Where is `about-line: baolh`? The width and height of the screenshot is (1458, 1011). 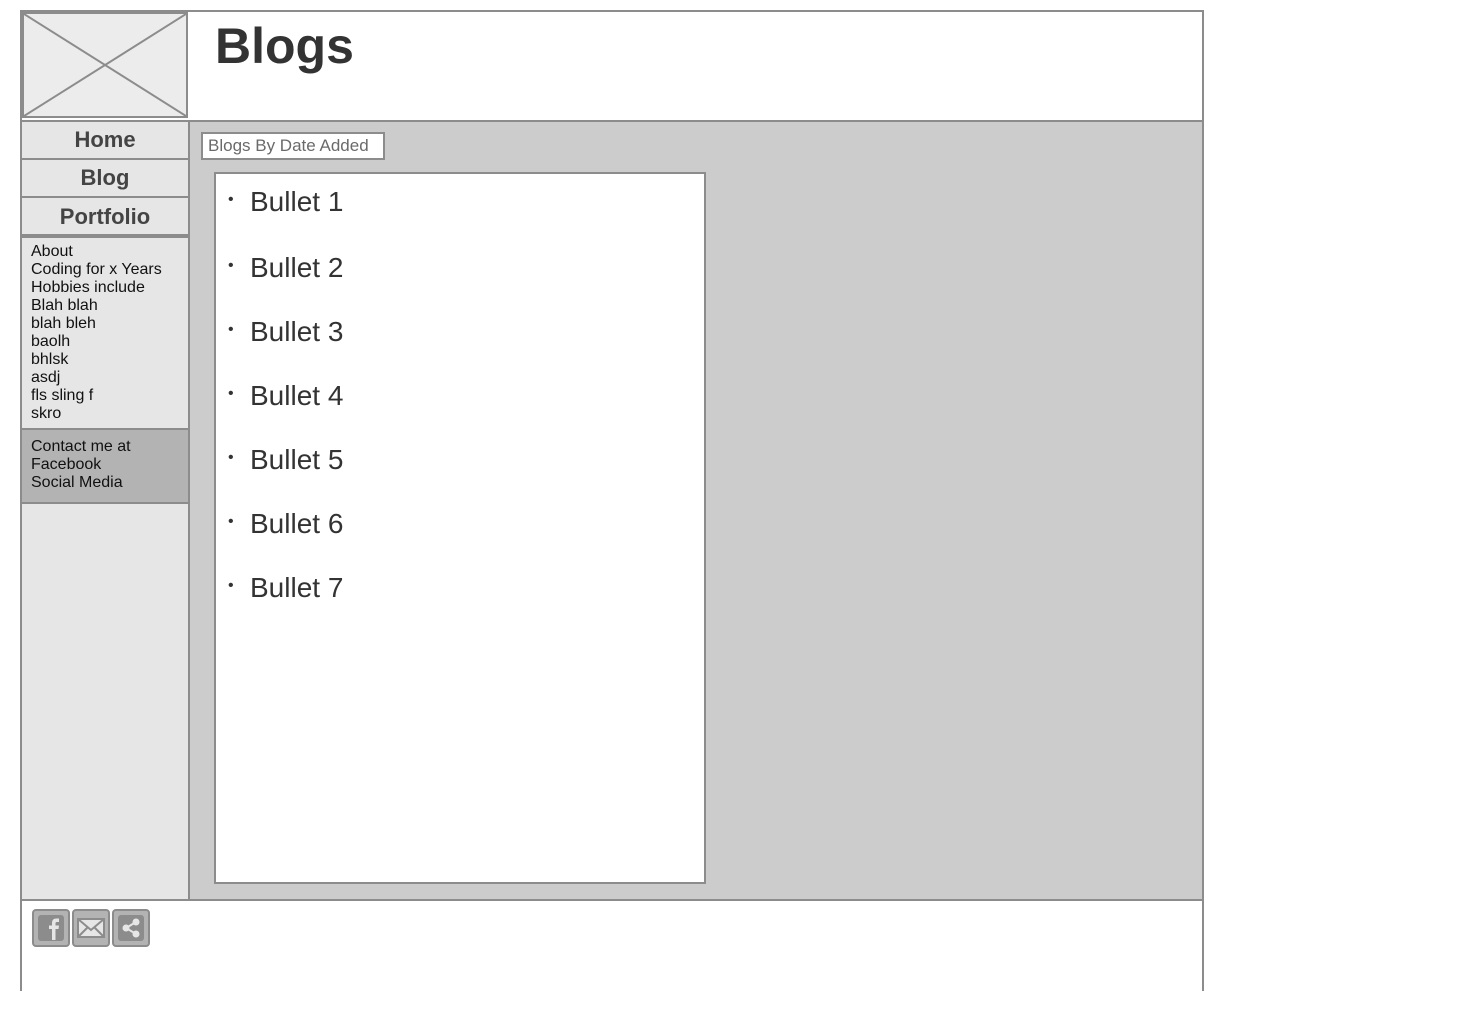
about-line: baolh is located at coordinates (51, 341).